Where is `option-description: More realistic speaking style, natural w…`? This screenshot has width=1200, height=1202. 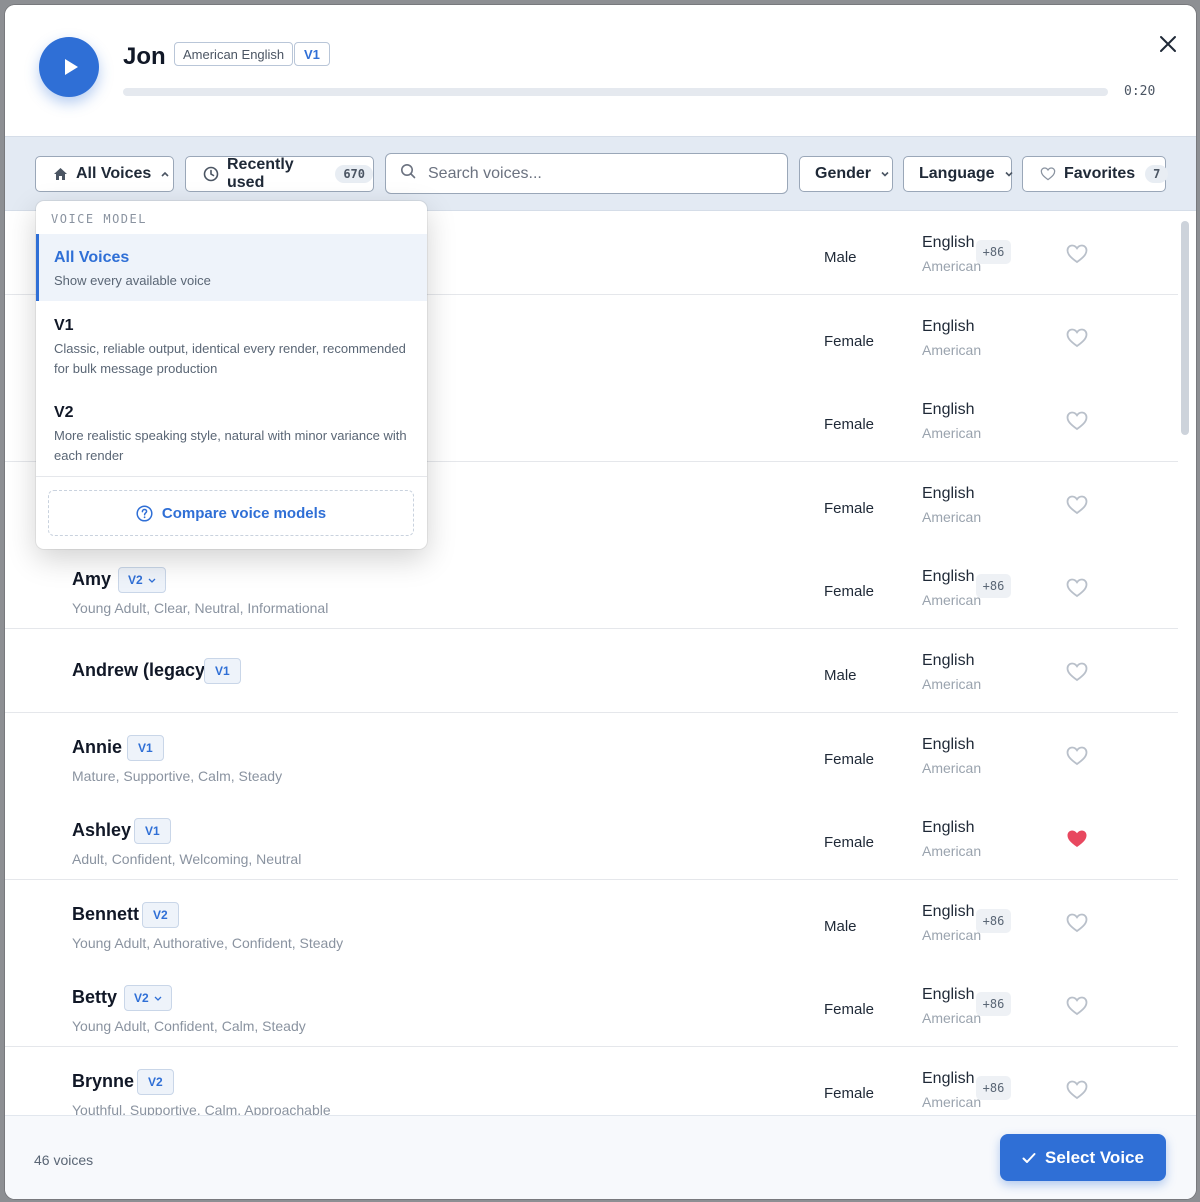
option-description: More realistic speaking style, natural w… is located at coordinates (230, 445).